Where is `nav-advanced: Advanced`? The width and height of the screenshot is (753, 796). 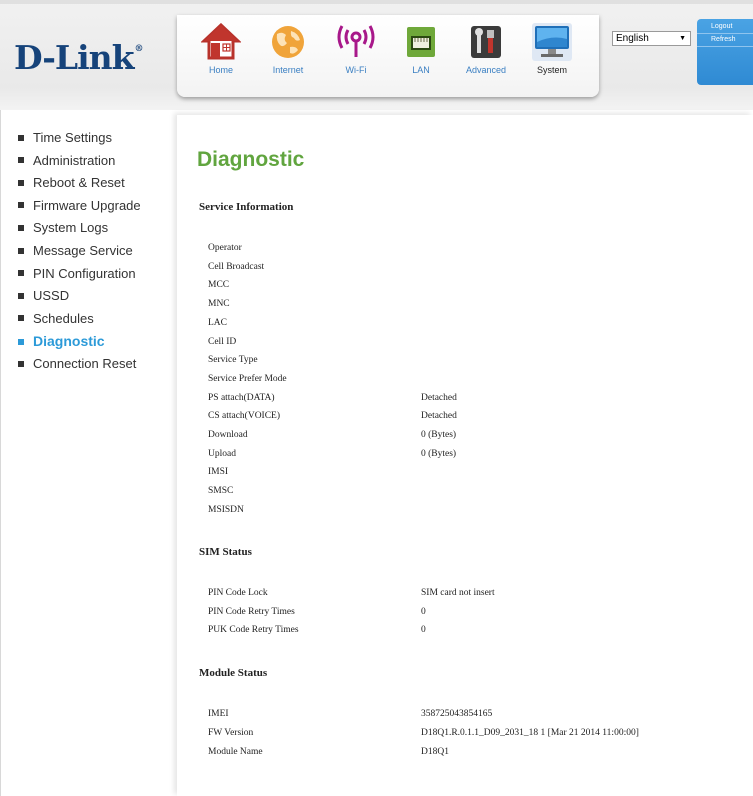 nav-advanced: Advanced is located at coordinates (486, 47).